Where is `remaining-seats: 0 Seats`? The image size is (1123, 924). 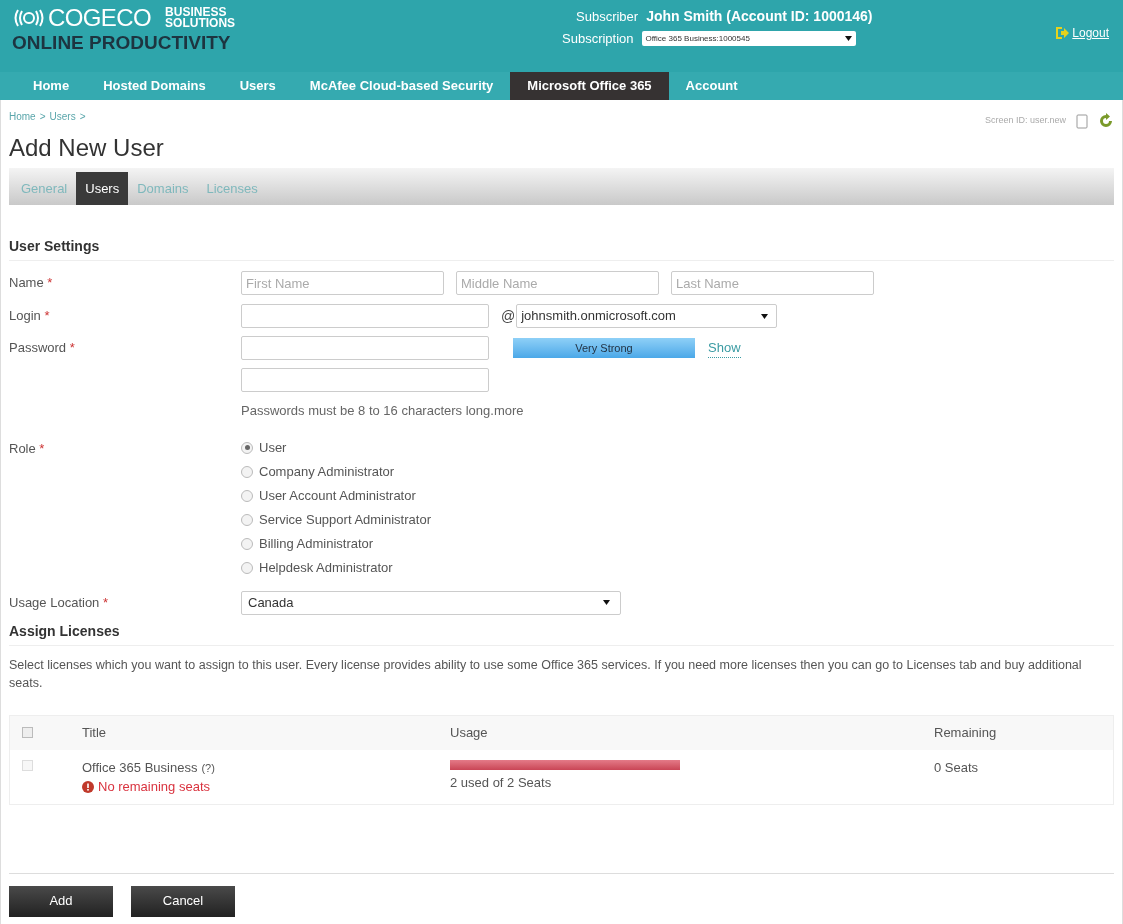 remaining-seats: 0 Seats is located at coordinates (956, 767).